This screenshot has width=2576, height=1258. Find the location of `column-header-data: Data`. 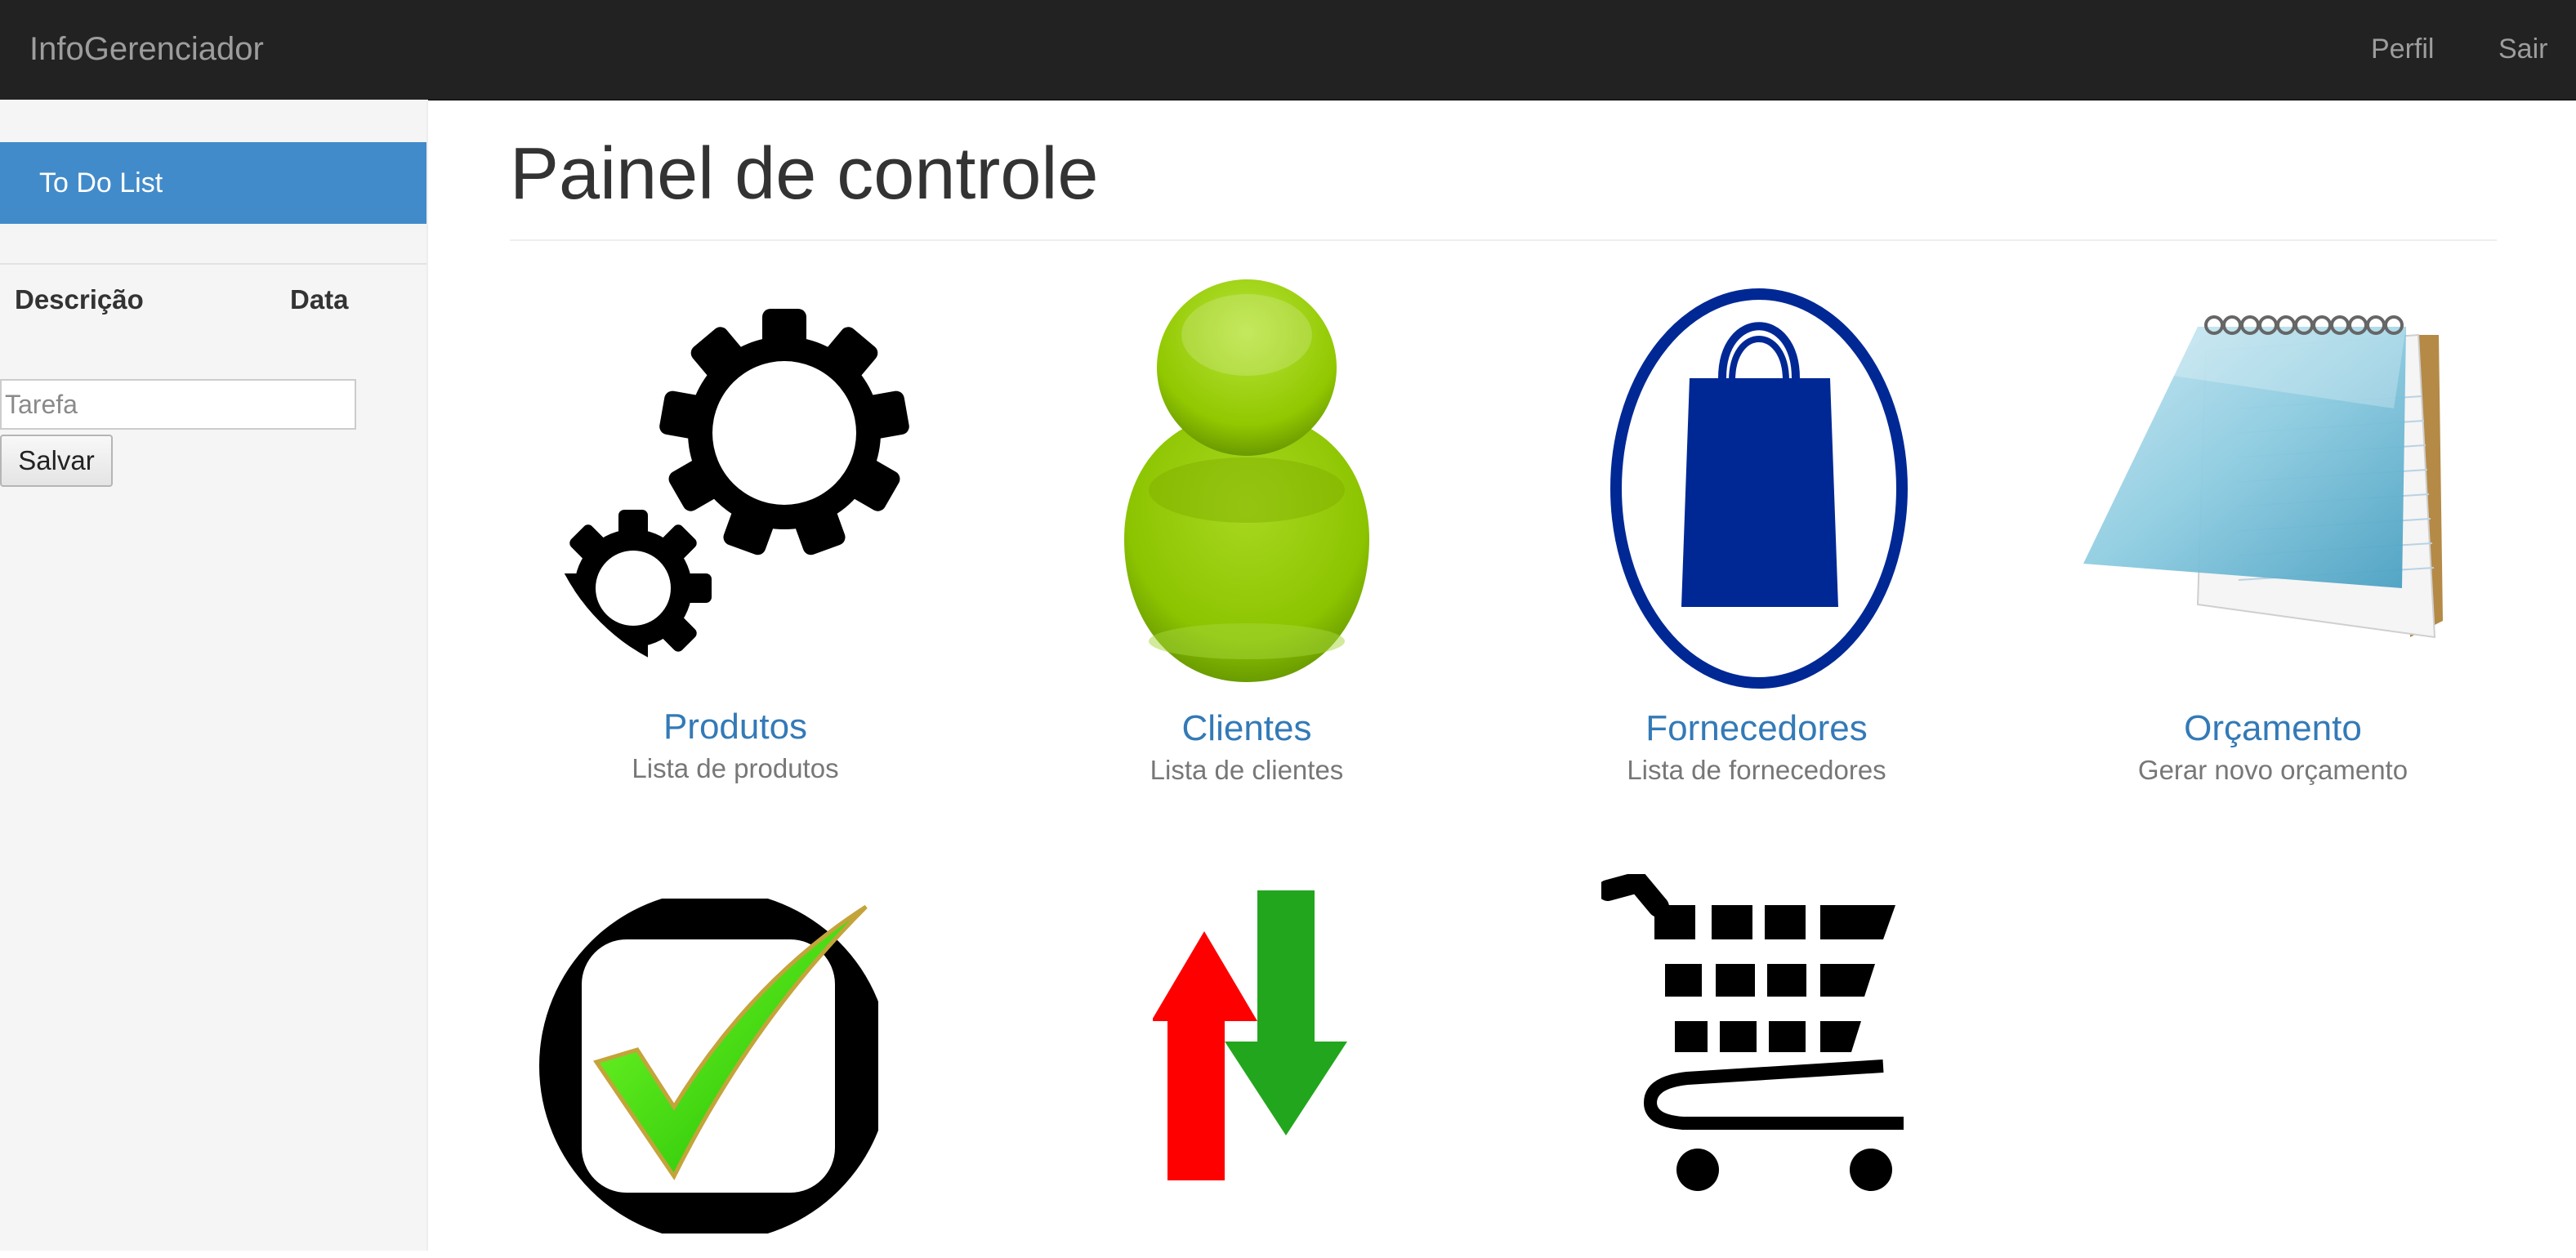

column-header-data: Data is located at coordinates (320, 299).